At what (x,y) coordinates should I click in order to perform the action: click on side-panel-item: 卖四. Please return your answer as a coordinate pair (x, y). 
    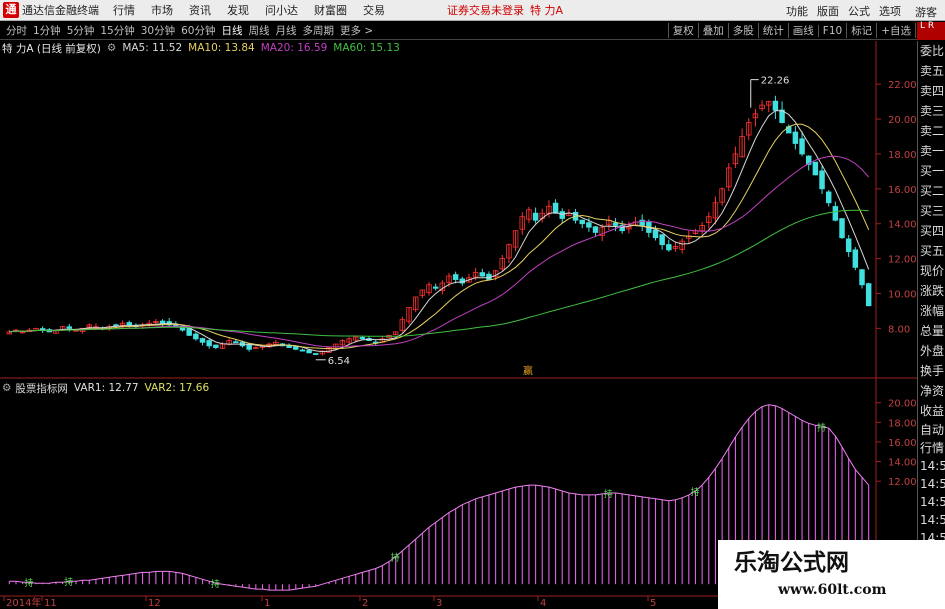
    Looking at the image, I should click on (931, 91).